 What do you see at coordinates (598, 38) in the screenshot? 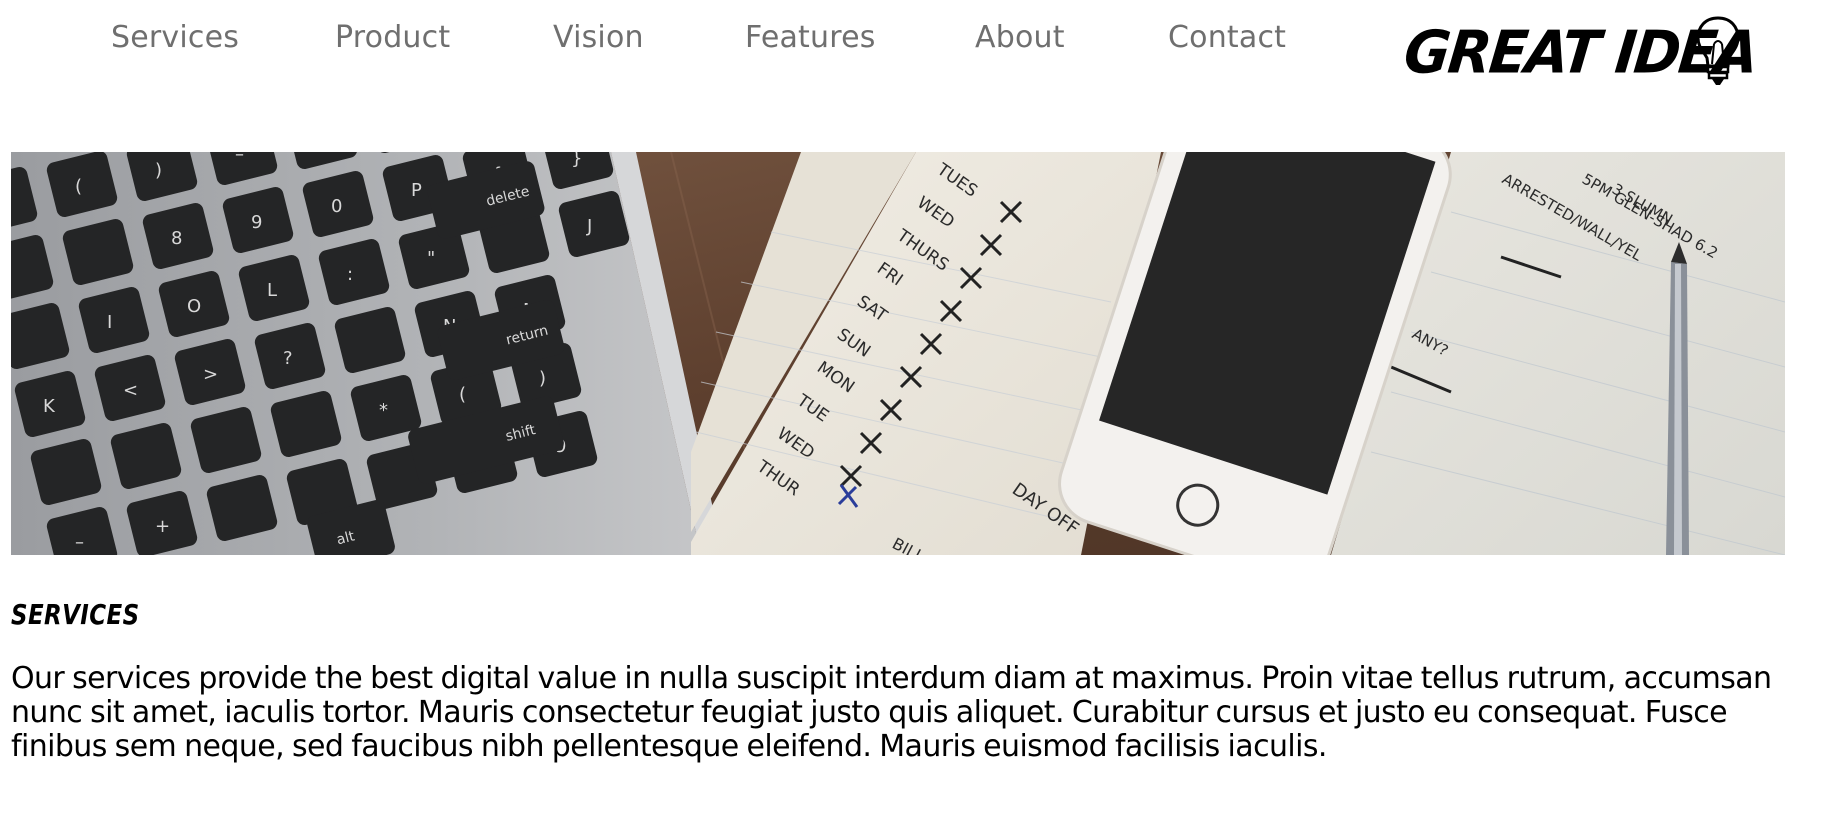
I see `nav-link-vision: Vision` at bounding box center [598, 38].